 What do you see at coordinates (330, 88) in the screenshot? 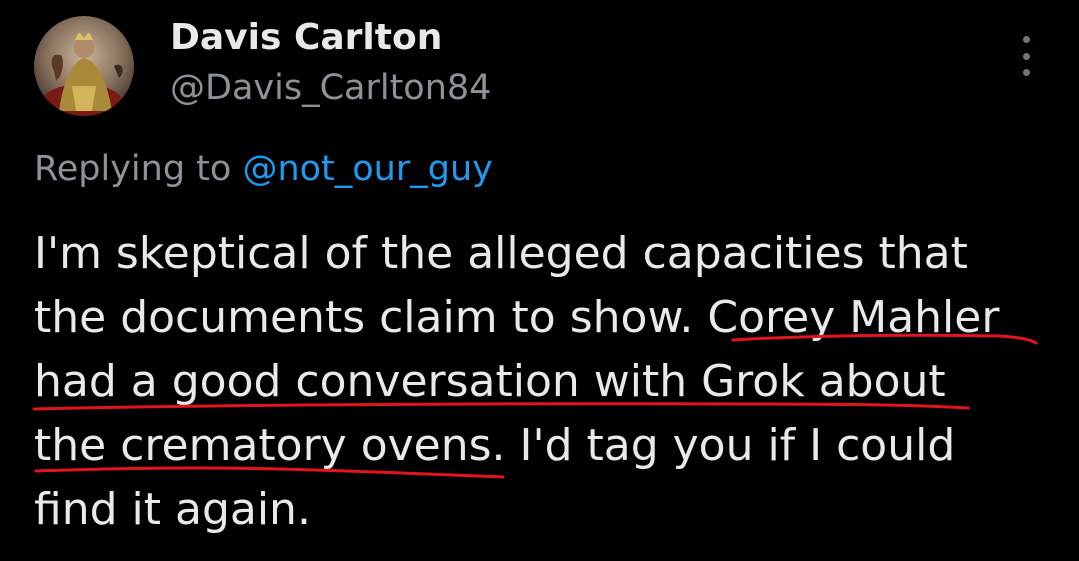
I see `author-handle: @Davis_Carlton84` at bounding box center [330, 88].